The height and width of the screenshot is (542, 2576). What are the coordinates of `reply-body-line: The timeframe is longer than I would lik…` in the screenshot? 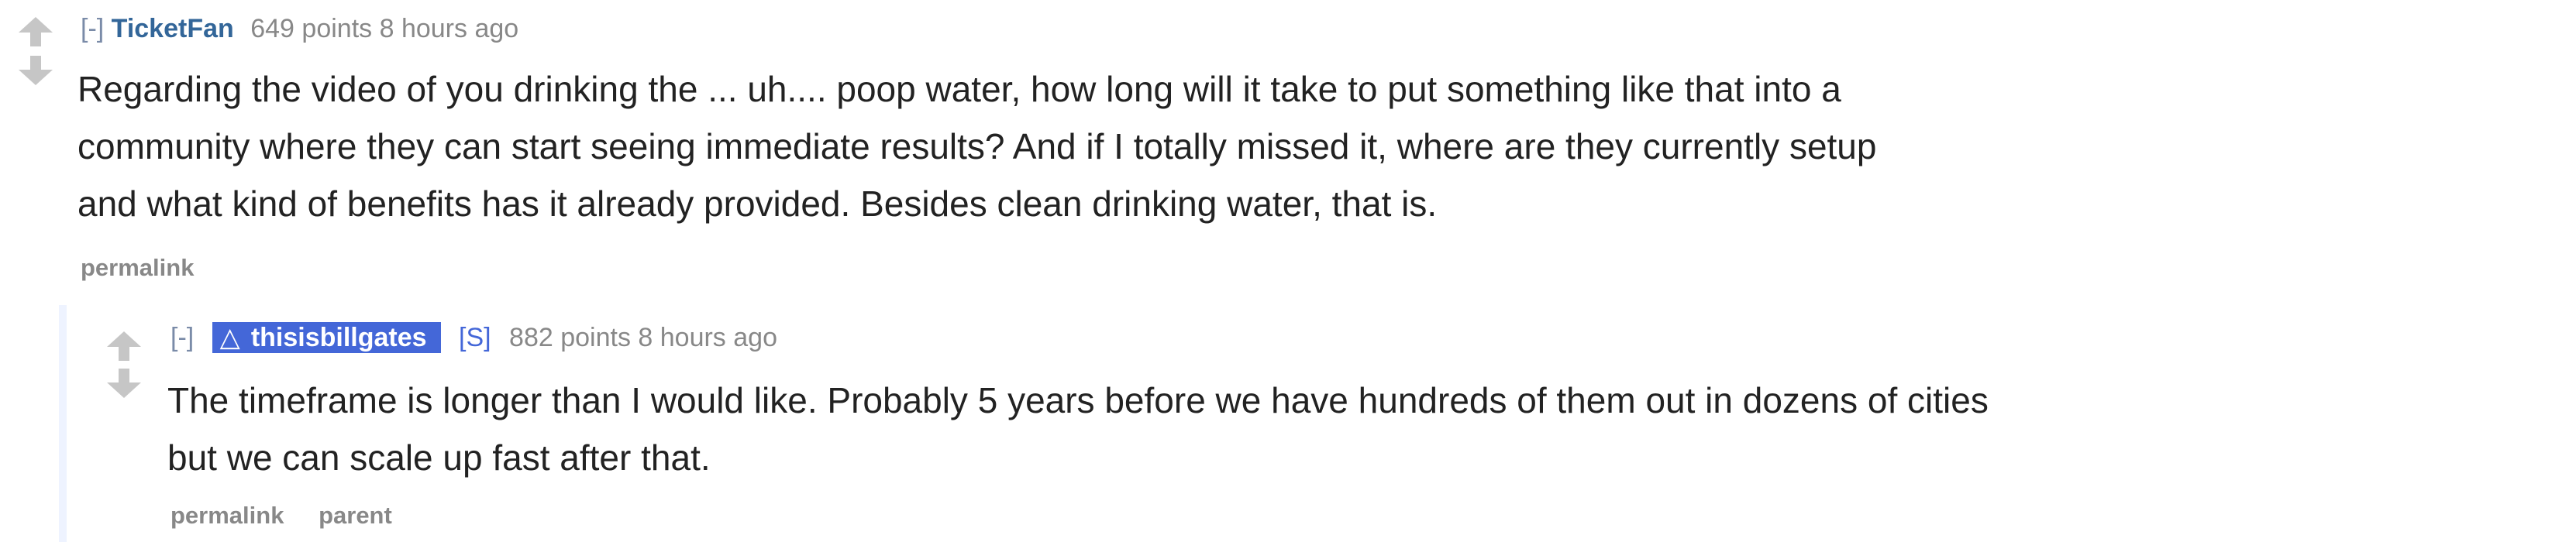 It's located at (1078, 400).